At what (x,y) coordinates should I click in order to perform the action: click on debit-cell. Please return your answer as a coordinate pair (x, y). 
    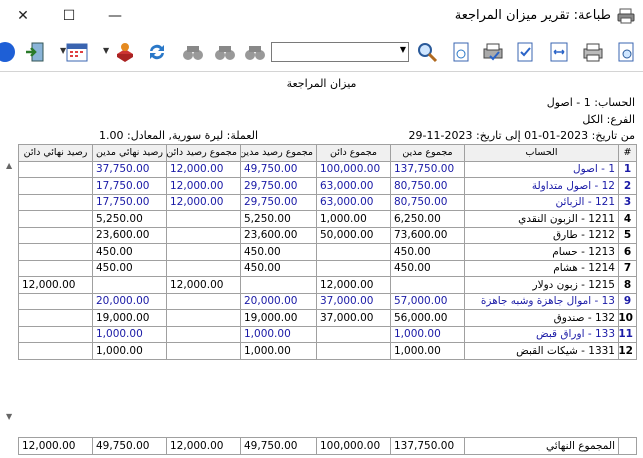
    Looking at the image, I should click on (427, 285).